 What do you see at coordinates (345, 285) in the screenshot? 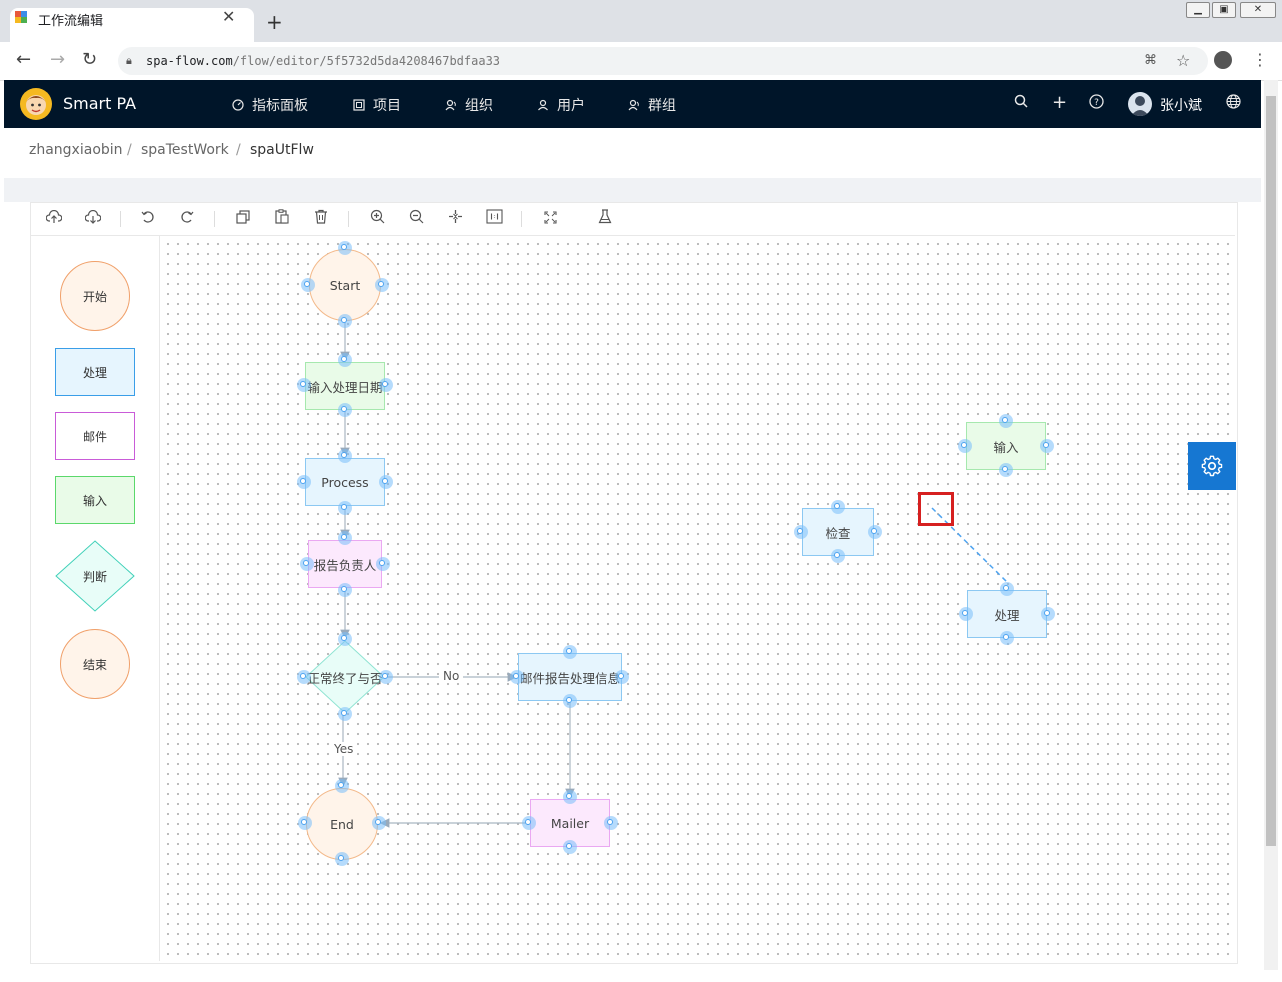
I see `node-start: Start` at bounding box center [345, 285].